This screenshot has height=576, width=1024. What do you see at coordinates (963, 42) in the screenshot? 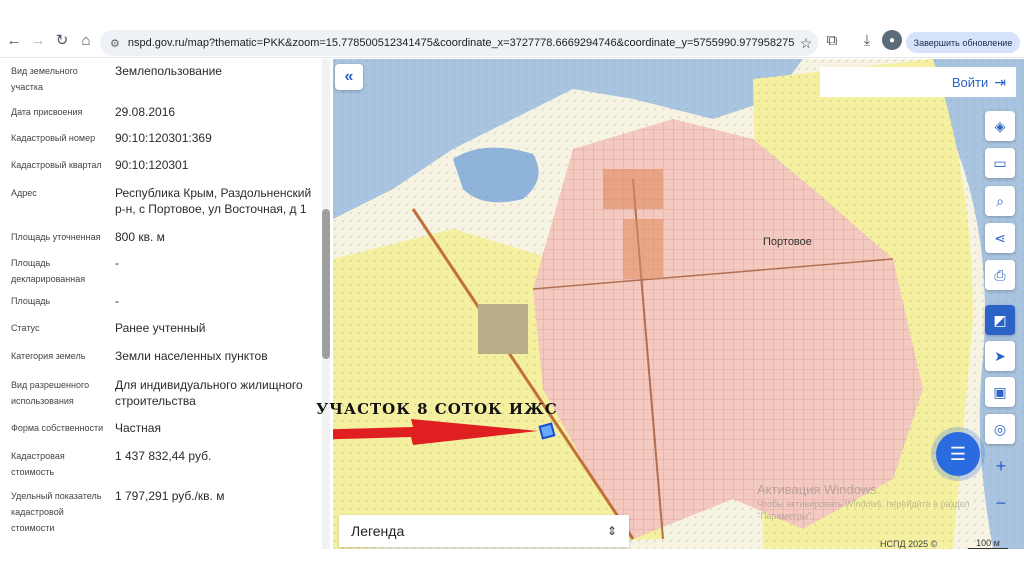
I see `update-button: Завершить обновление` at bounding box center [963, 42].